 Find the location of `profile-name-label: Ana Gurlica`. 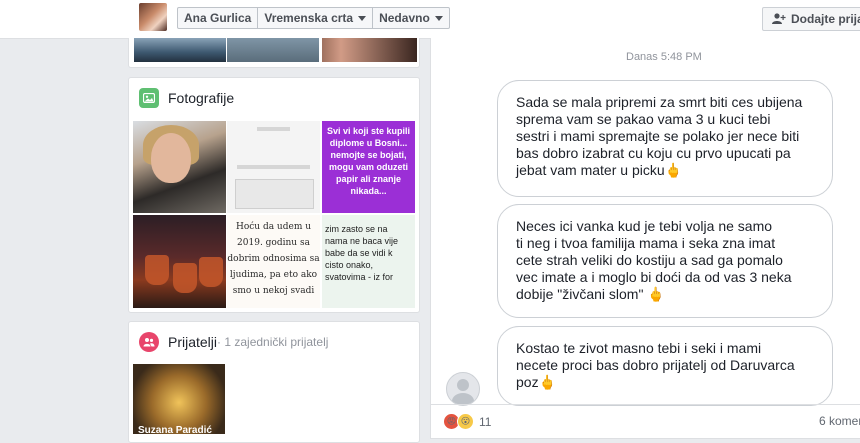

profile-name-label: Ana Gurlica is located at coordinates (218, 18).